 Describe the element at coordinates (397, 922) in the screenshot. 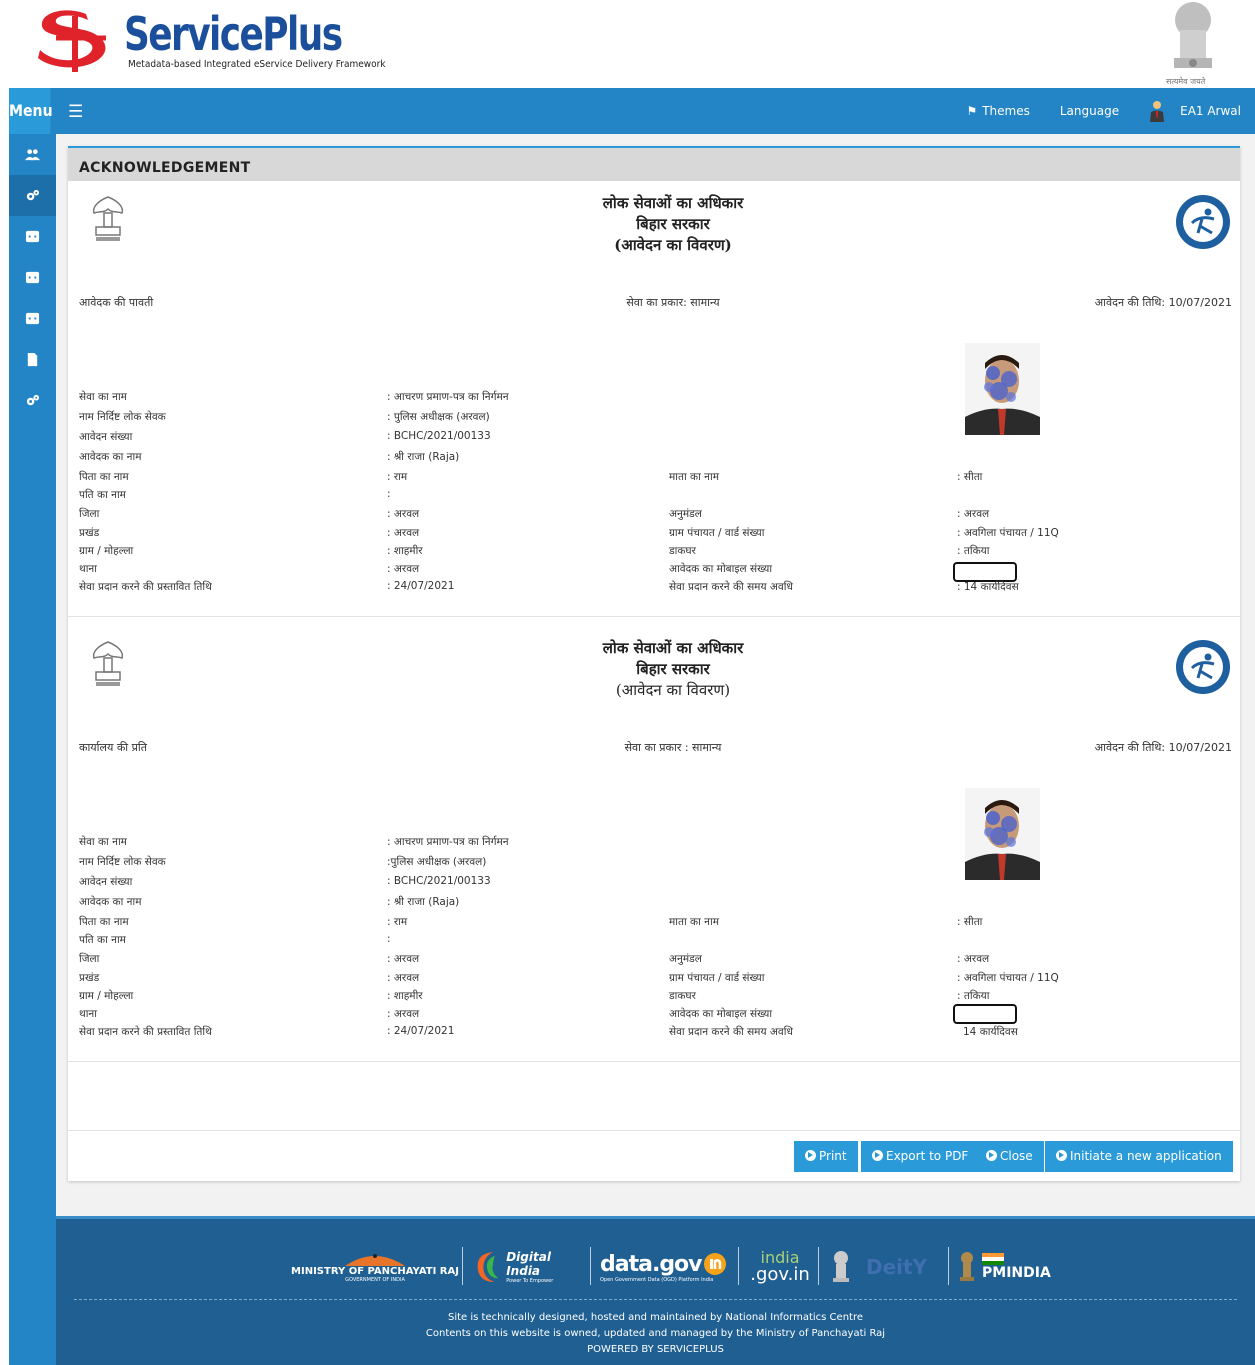

I see `father-name-value: : राम` at that location.